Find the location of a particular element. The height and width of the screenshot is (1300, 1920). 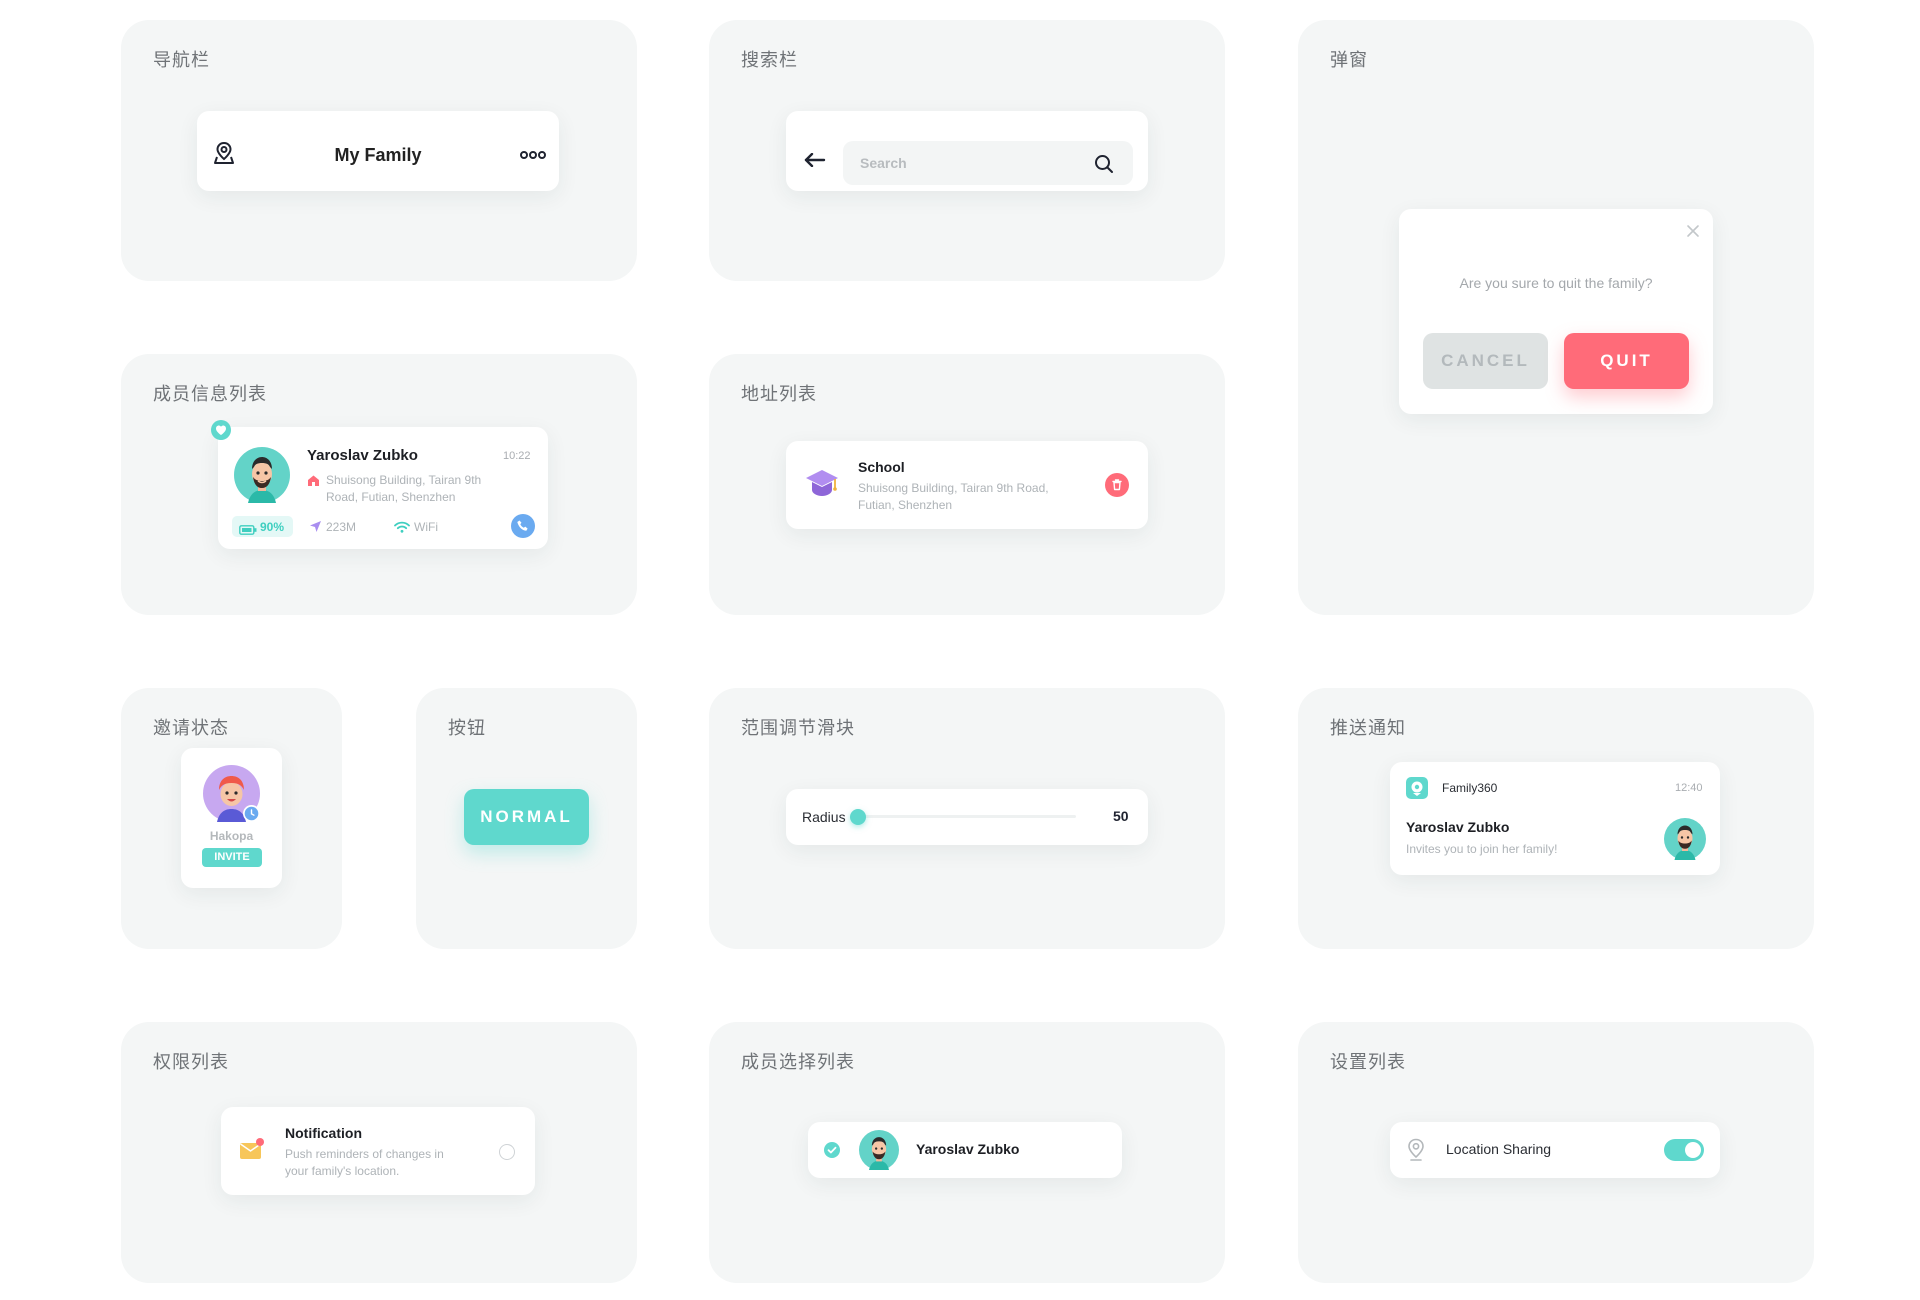

battery-icon is located at coordinates (248, 528).